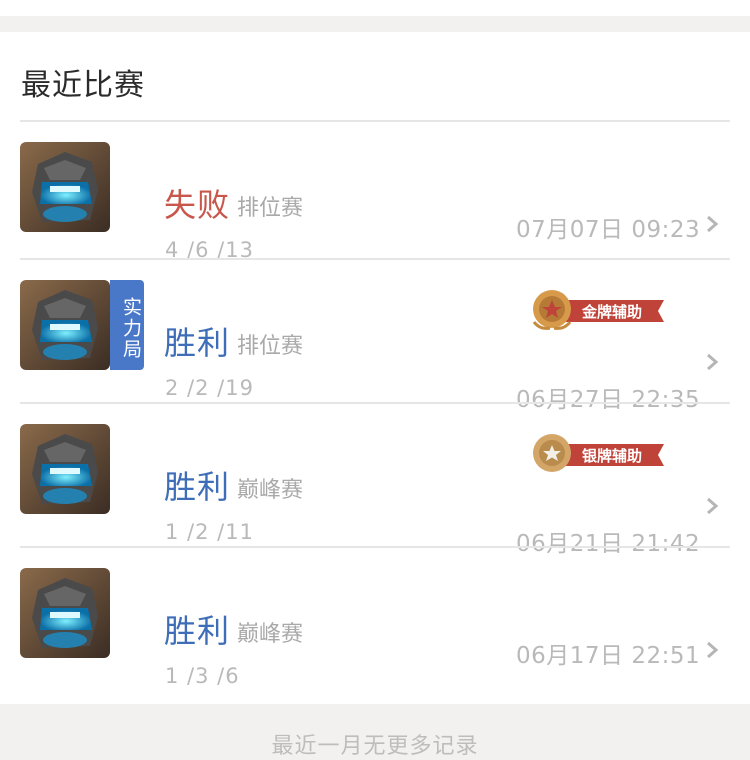  What do you see at coordinates (83, 85) in the screenshot?
I see `section-title: 最近比赛` at bounding box center [83, 85].